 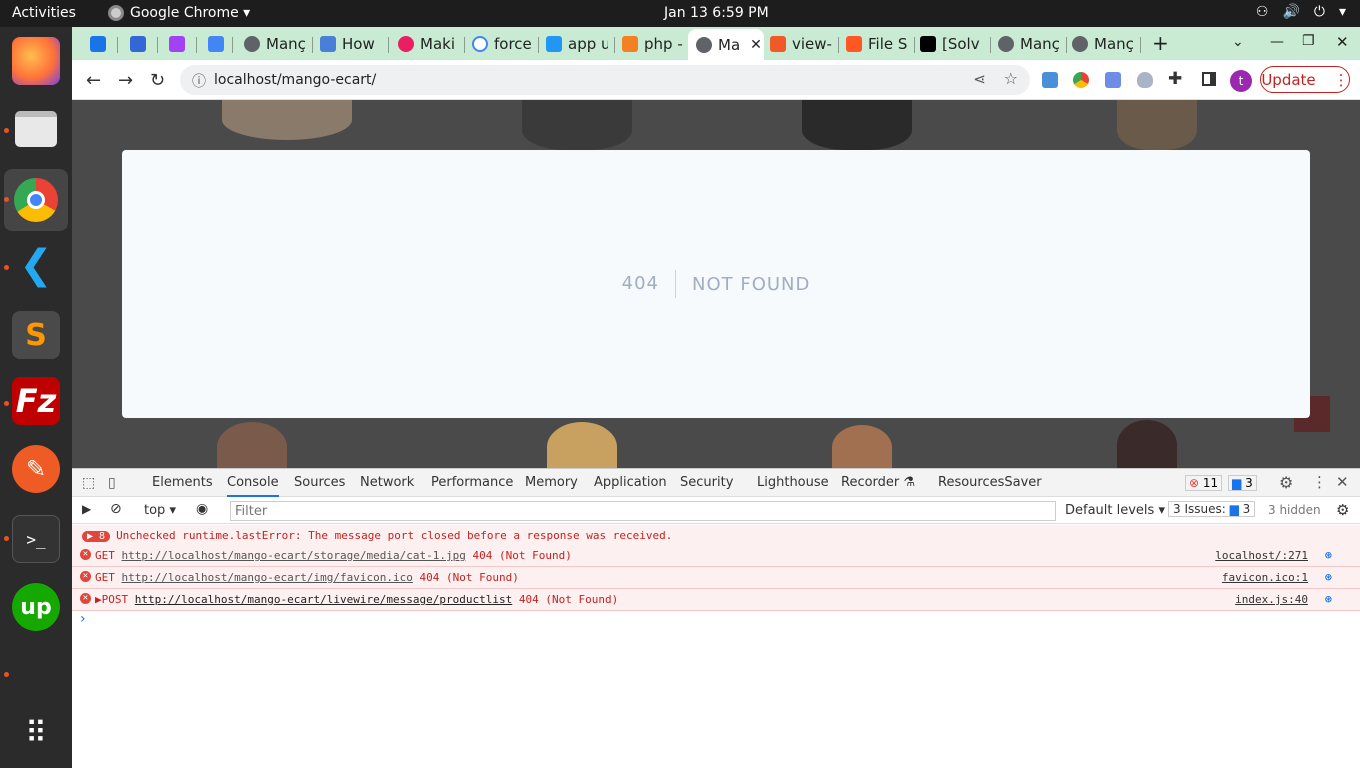 I want to click on tab: Maki, so click(x=428, y=44).